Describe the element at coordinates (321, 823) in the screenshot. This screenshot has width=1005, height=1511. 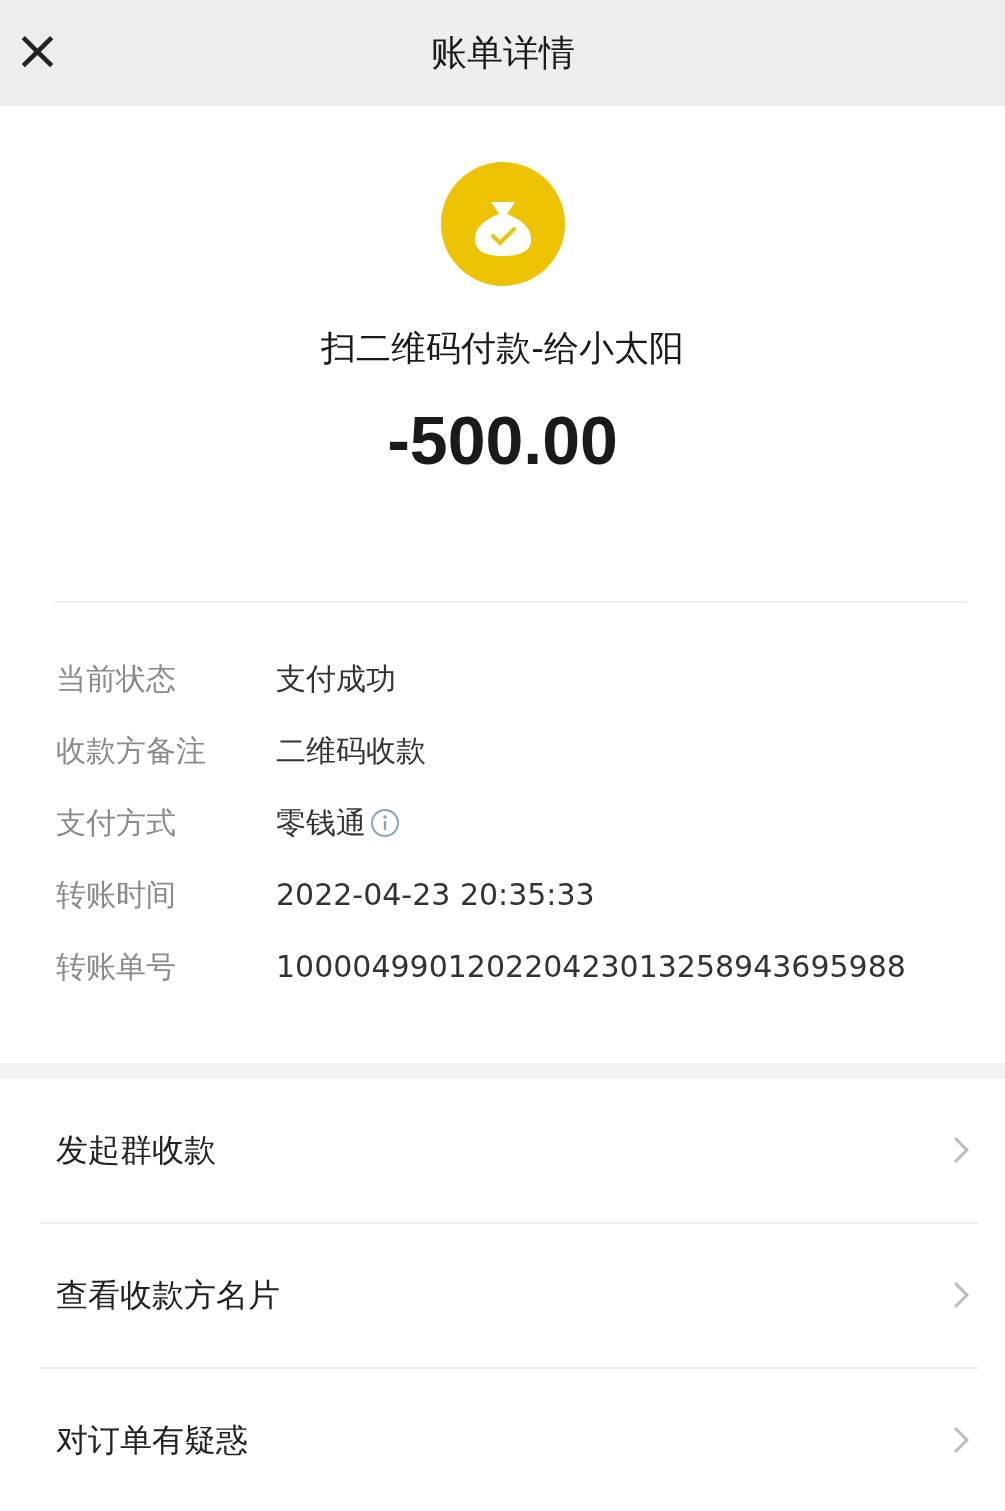
I see `detail-value: 零钱通` at that location.